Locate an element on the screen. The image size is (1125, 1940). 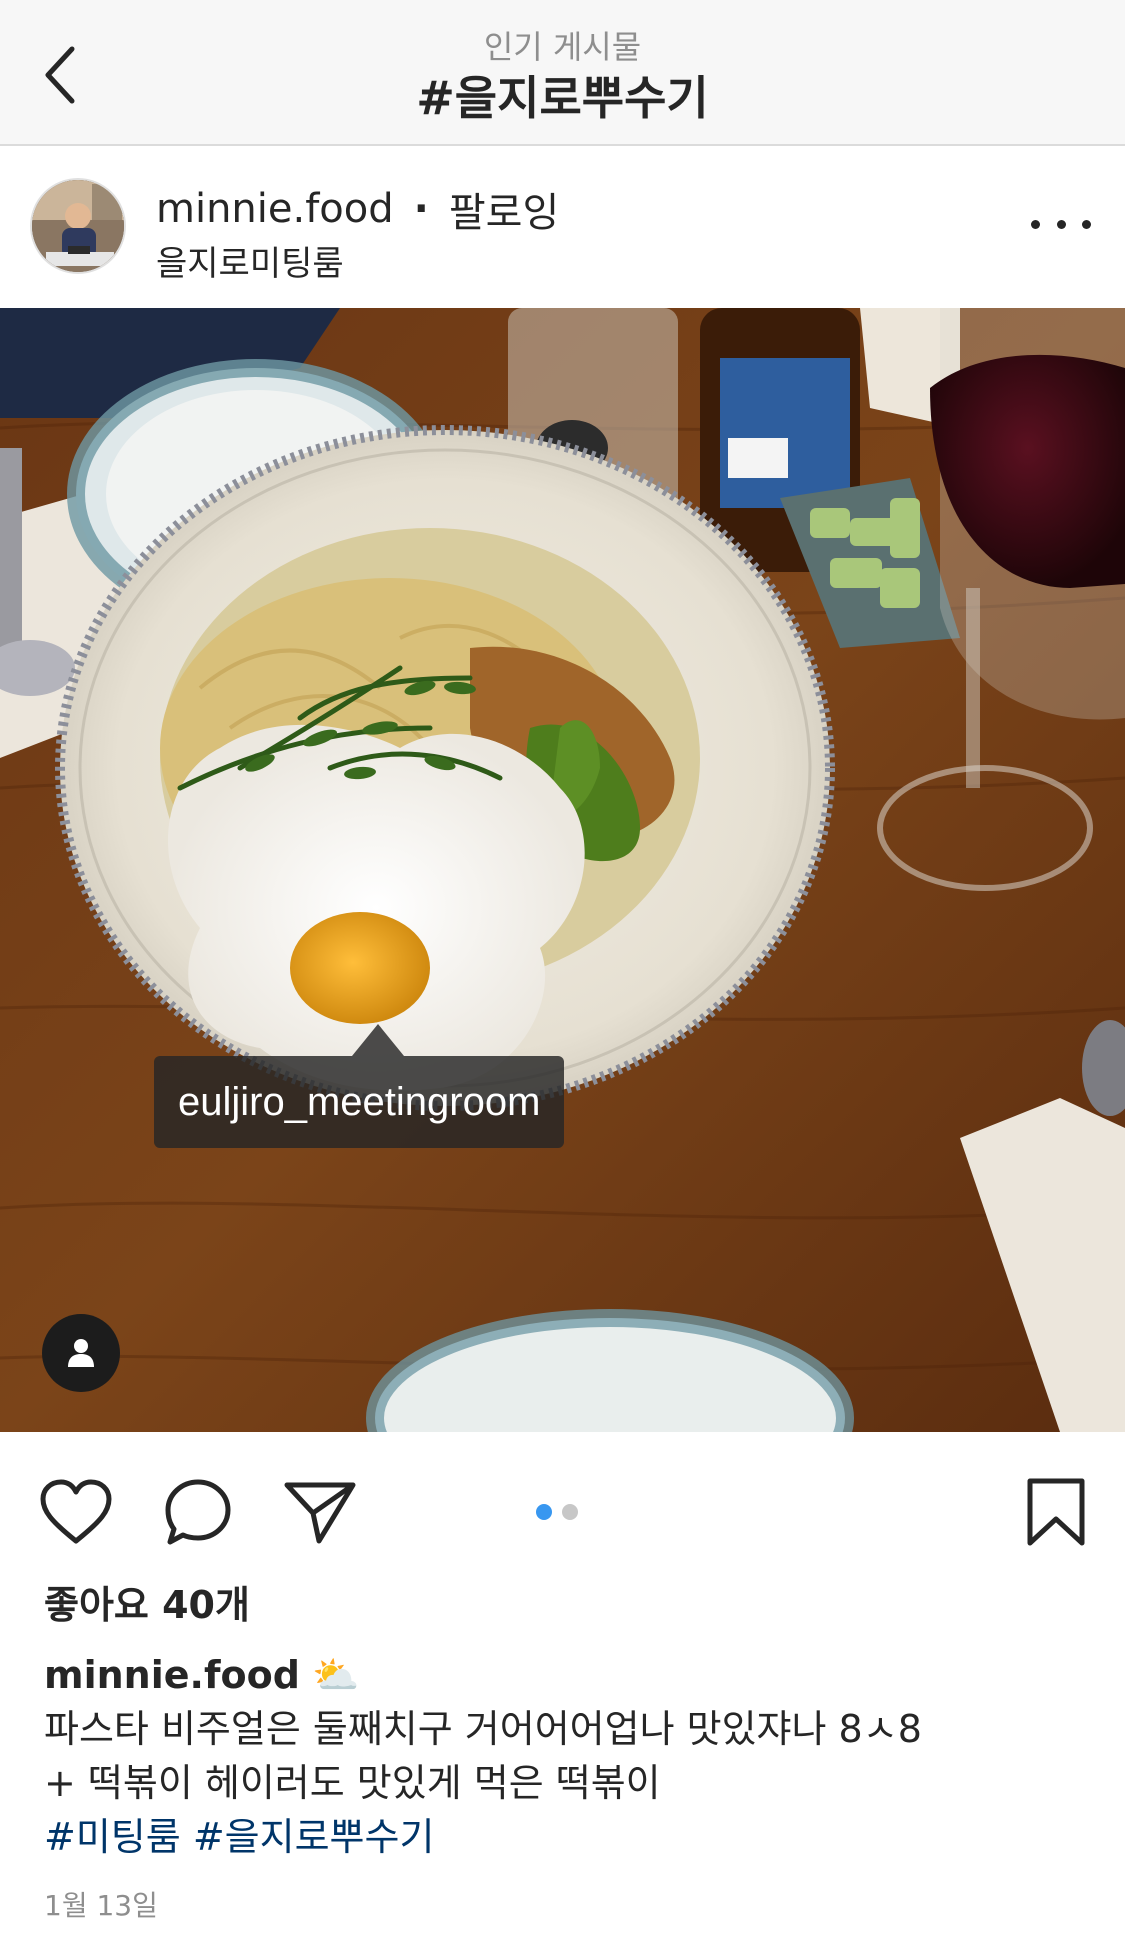
more-horizontal-icon is located at coordinates (1035, 224).